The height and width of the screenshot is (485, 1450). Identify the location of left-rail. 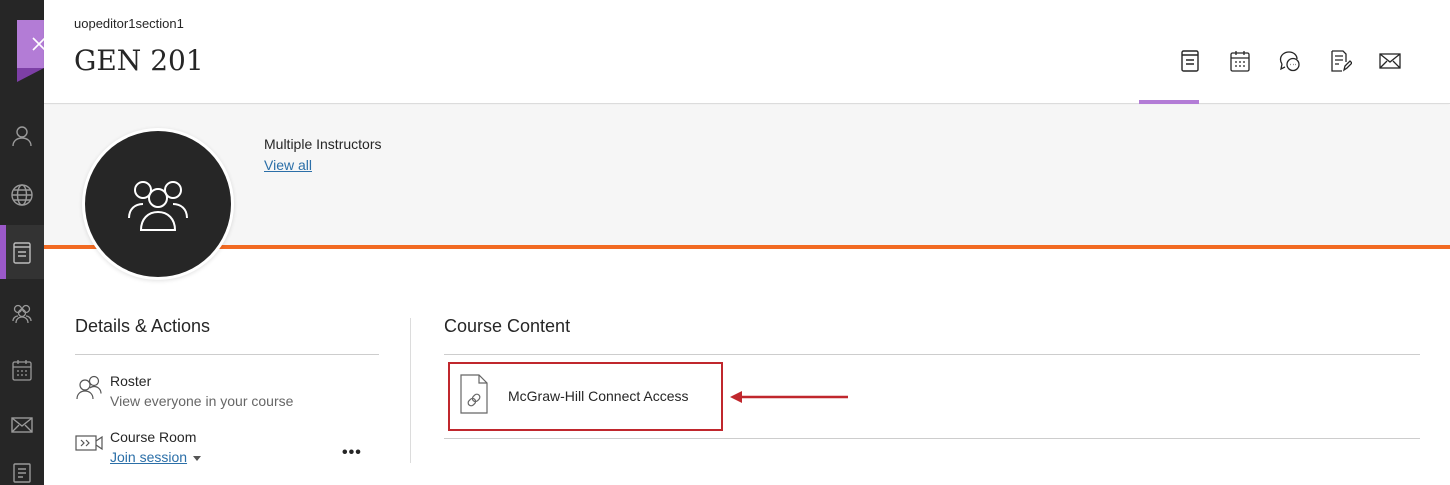
(30, 242).